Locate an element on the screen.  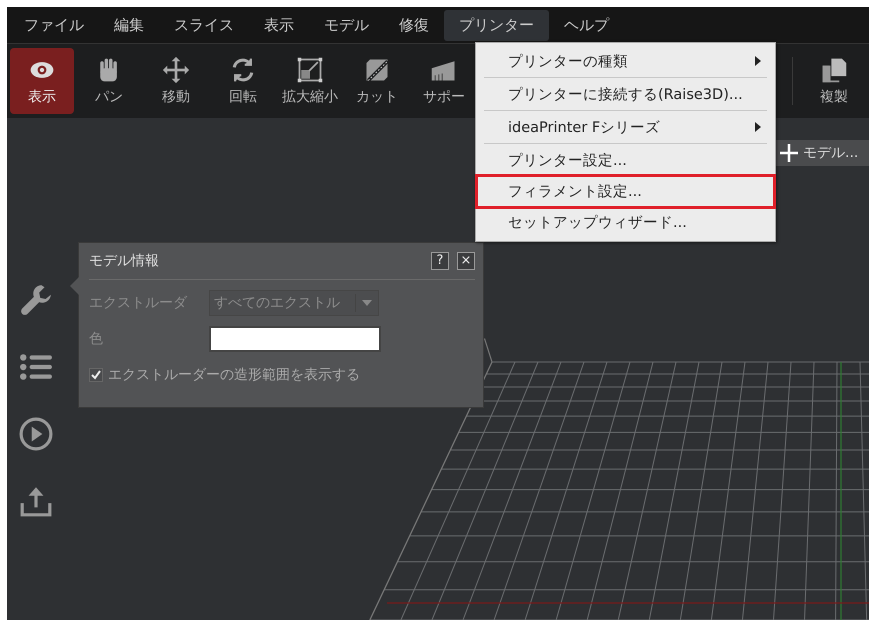
duplicate-button: 複製 is located at coordinates (834, 81).